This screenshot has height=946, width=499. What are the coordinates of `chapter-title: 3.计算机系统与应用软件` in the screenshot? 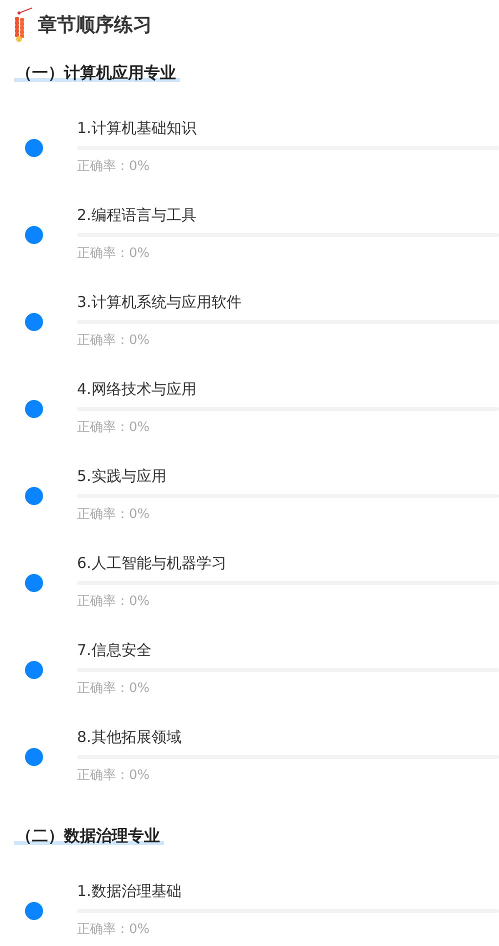 It's located at (288, 302).